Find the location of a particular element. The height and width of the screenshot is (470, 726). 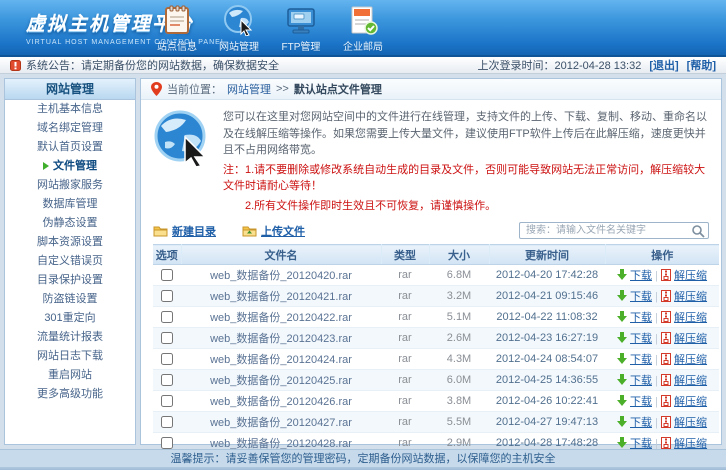

folder-upload-icon is located at coordinates (249, 231).